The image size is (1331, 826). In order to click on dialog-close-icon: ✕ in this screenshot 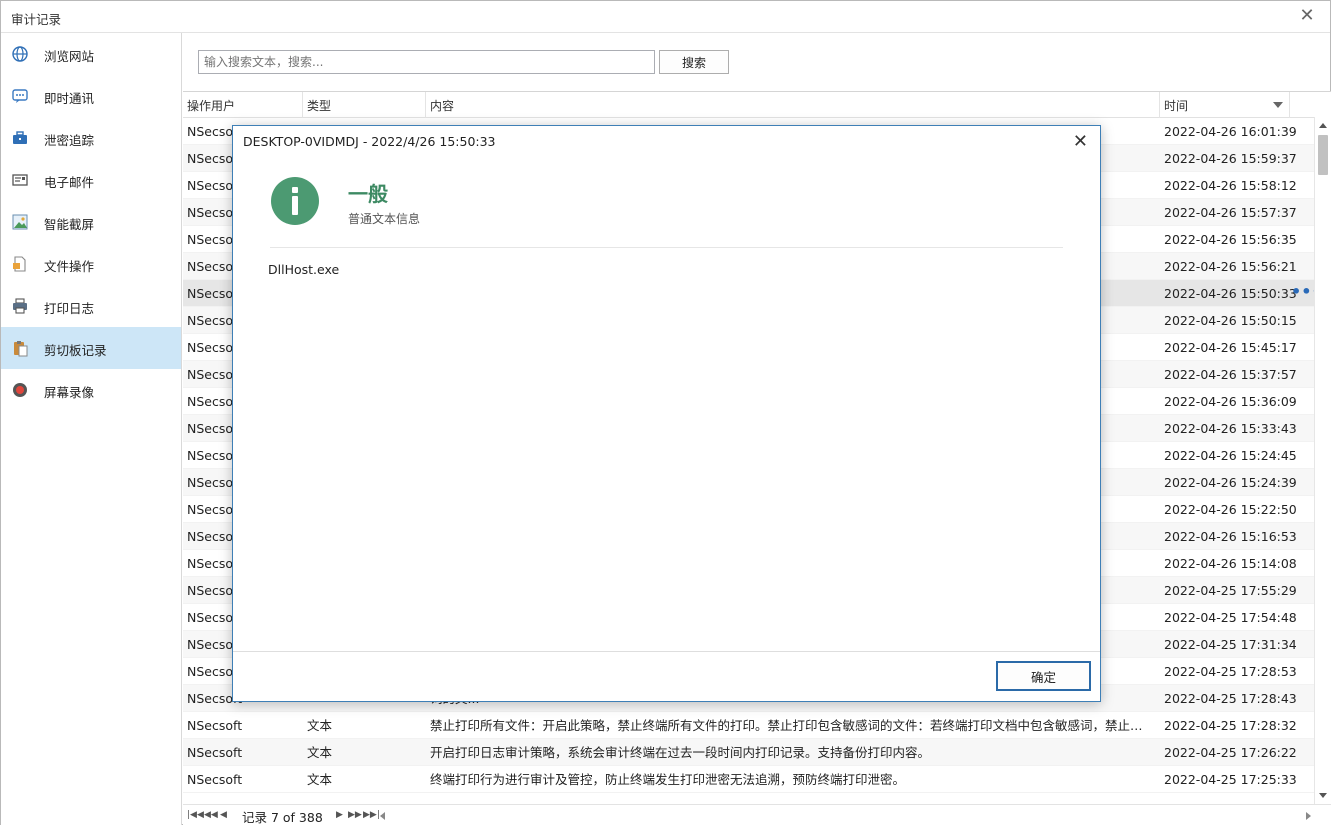, I will do `click(1080, 141)`.